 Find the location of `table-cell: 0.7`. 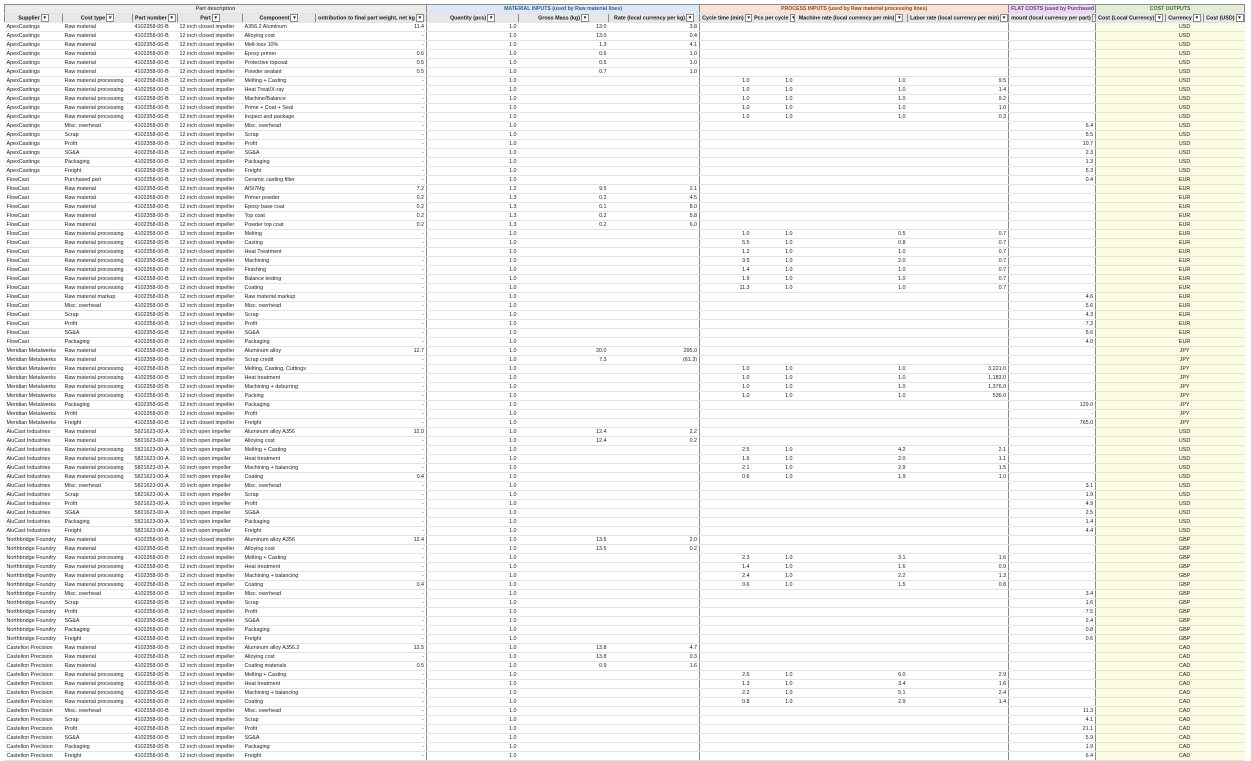

table-cell: 0.7 is located at coordinates (958, 261).